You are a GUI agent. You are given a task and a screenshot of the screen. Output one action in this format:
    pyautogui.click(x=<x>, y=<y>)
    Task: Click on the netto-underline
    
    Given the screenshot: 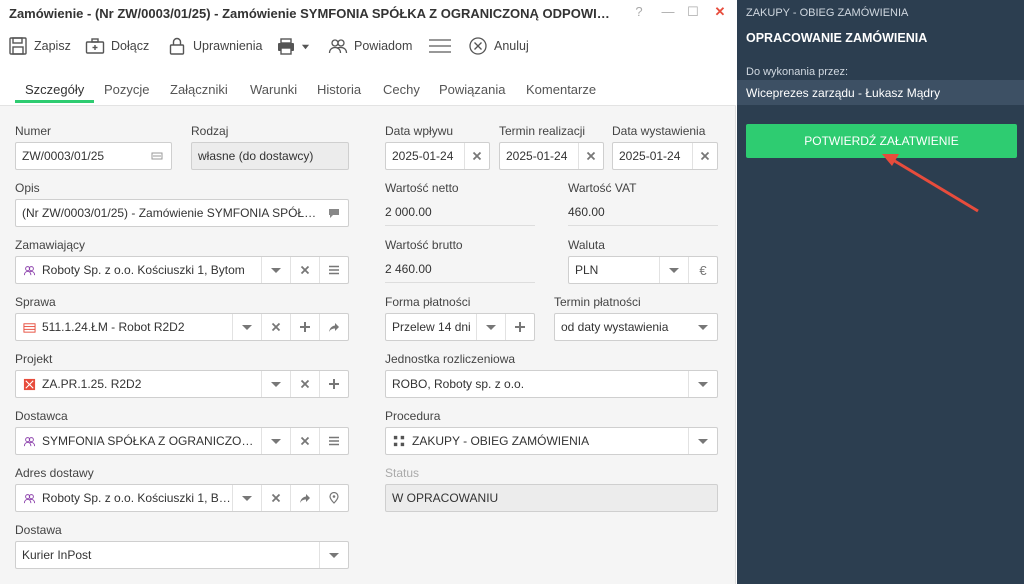 What is the action you would take?
    pyautogui.click(x=460, y=225)
    